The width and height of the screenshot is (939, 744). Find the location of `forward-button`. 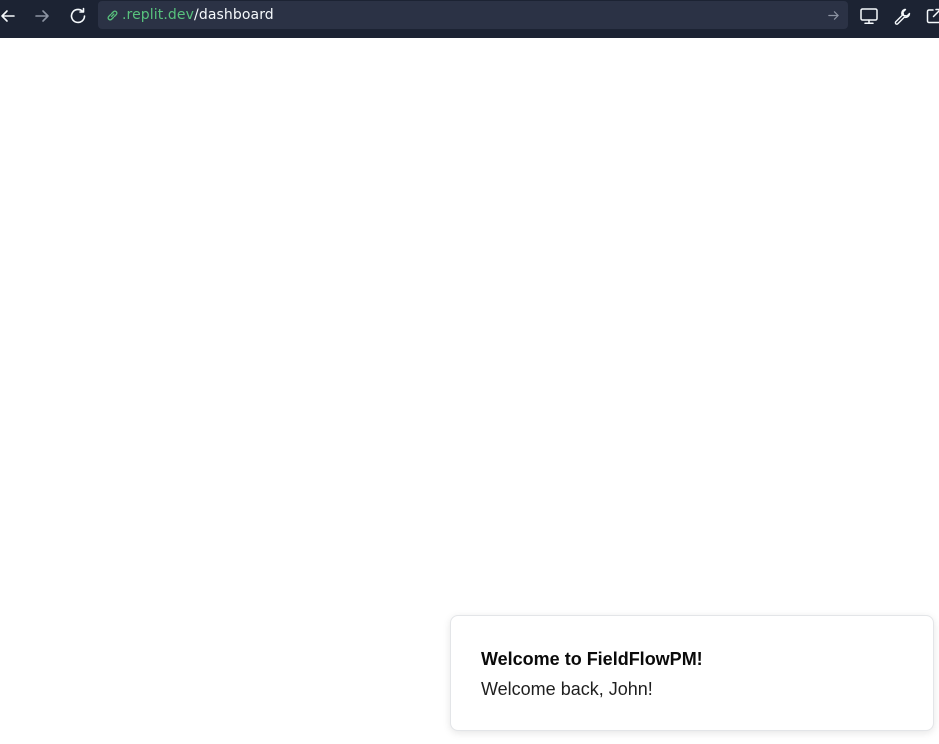

forward-button is located at coordinates (42, 16).